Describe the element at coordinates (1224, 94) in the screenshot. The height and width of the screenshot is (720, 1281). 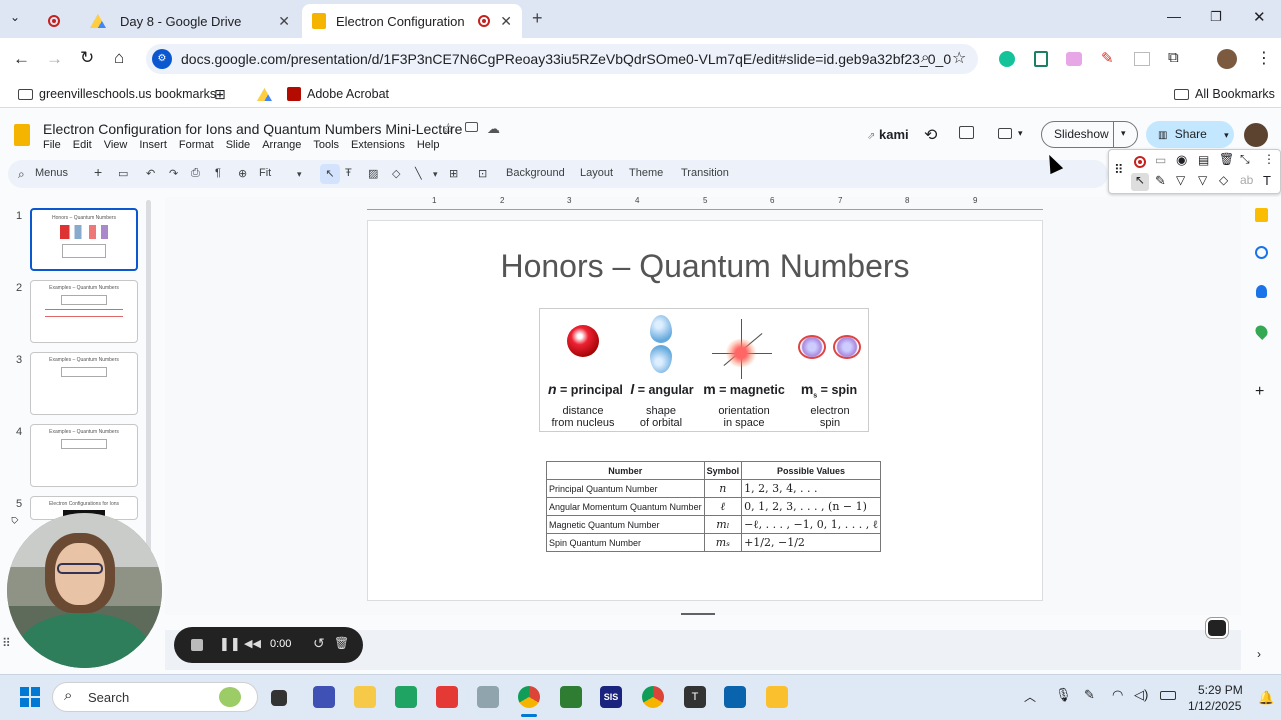
I see `all-bookmarks: All Bookmarks` at that location.